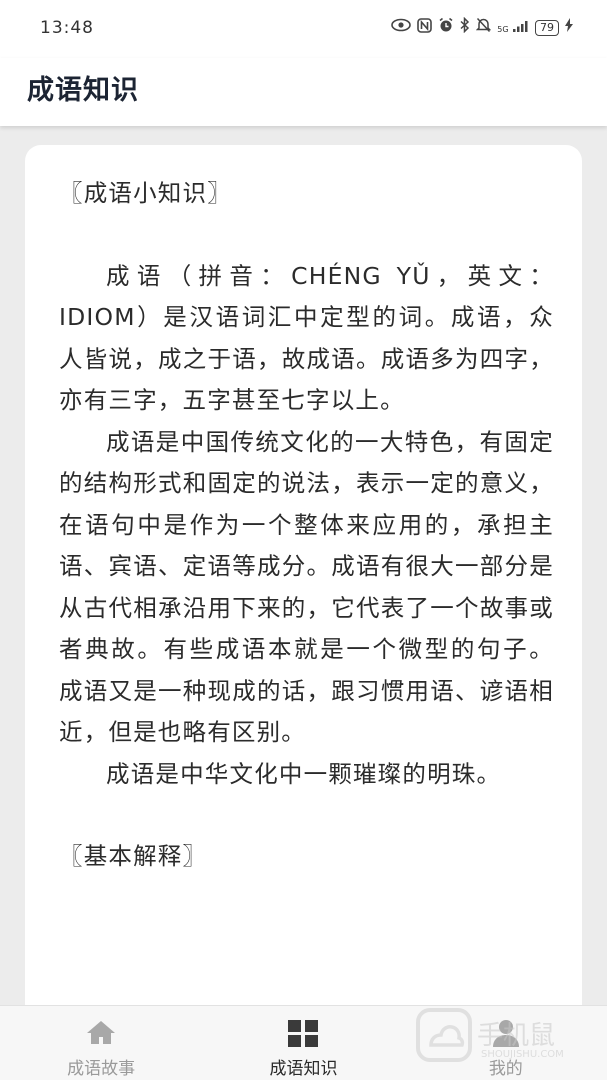 The width and height of the screenshot is (607, 1080). What do you see at coordinates (522, 1054) in the screenshot?
I see `watermark-url: SHOUJISHU.COM` at bounding box center [522, 1054].